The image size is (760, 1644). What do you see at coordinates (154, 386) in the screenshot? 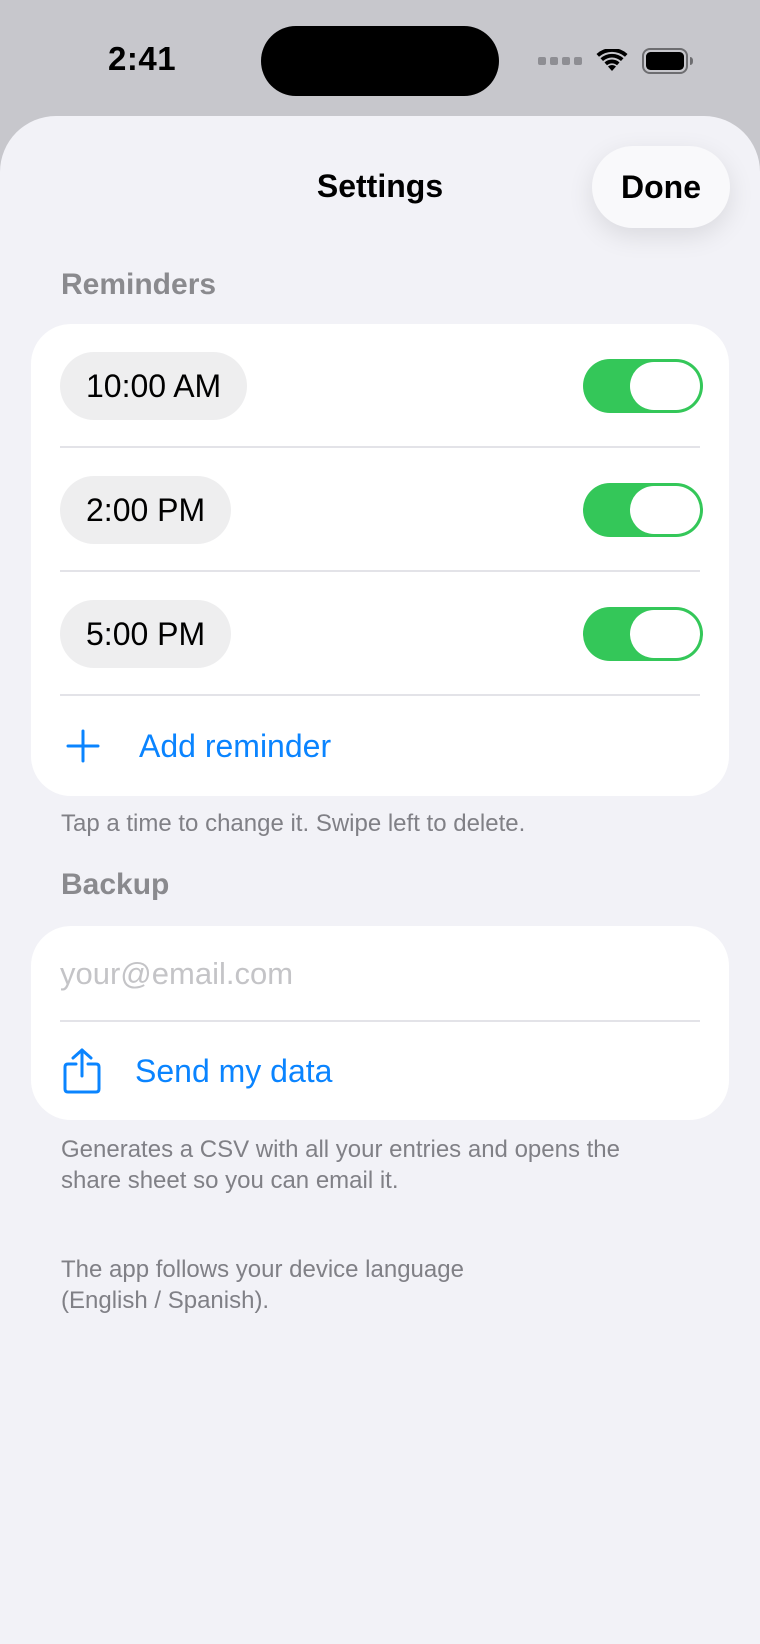
I see `reminder-time-button: 10:00 AM` at bounding box center [154, 386].